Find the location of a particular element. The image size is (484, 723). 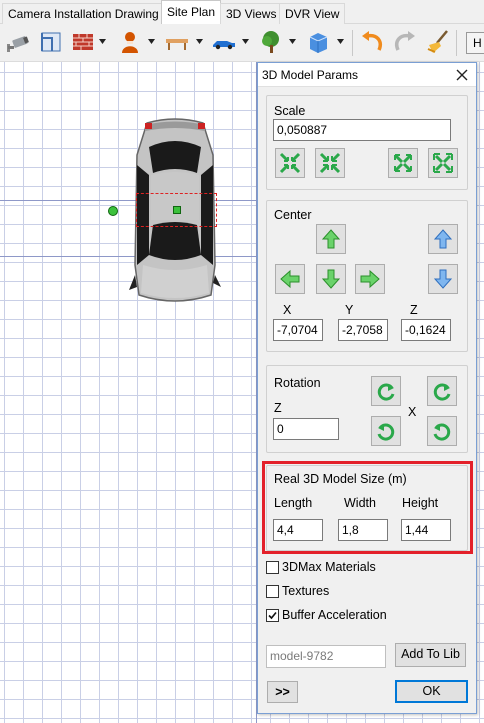

arrow-right-icon is located at coordinates (370, 279).